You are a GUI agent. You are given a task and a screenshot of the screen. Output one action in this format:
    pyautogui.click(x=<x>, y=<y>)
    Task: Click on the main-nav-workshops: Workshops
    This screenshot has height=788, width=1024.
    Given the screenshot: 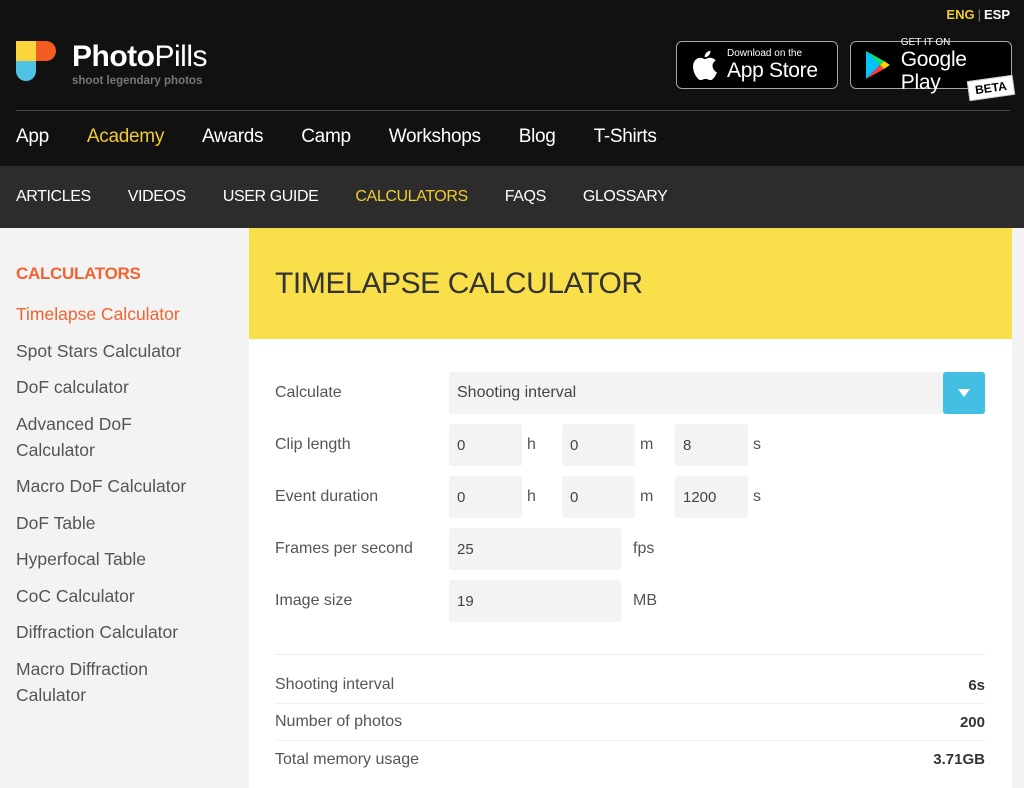 What is the action you would take?
    pyautogui.click(x=435, y=137)
    